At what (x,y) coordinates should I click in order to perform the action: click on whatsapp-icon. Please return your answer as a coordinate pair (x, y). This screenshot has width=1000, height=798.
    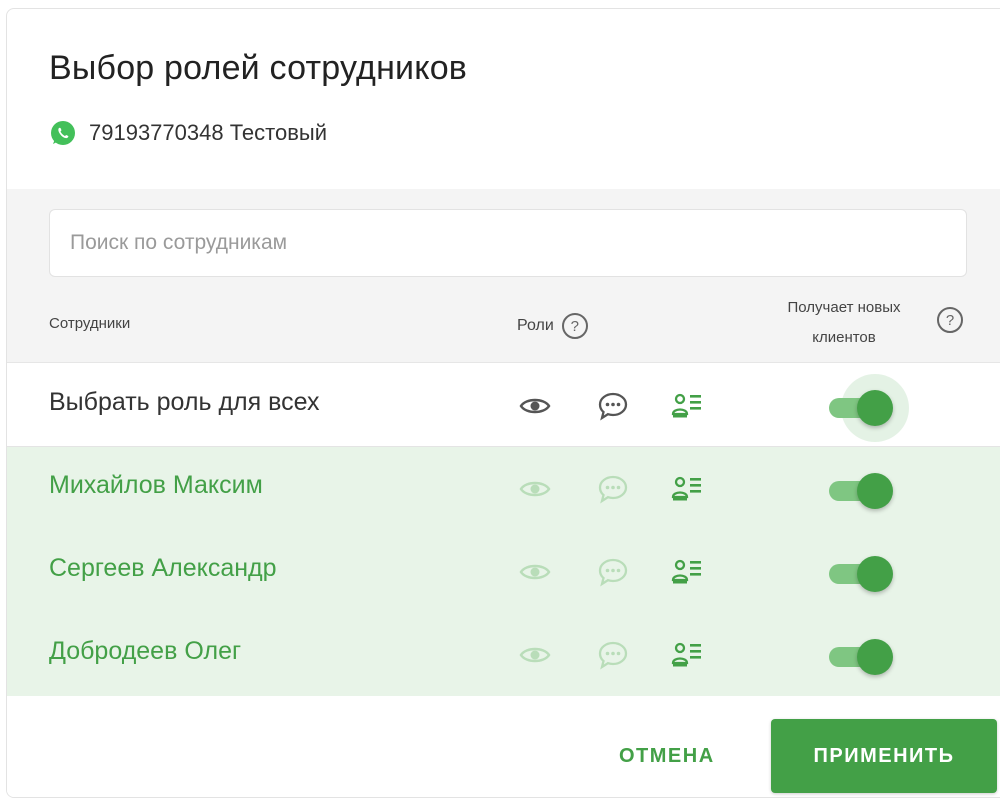
    Looking at the image, I should click on (63, 133).